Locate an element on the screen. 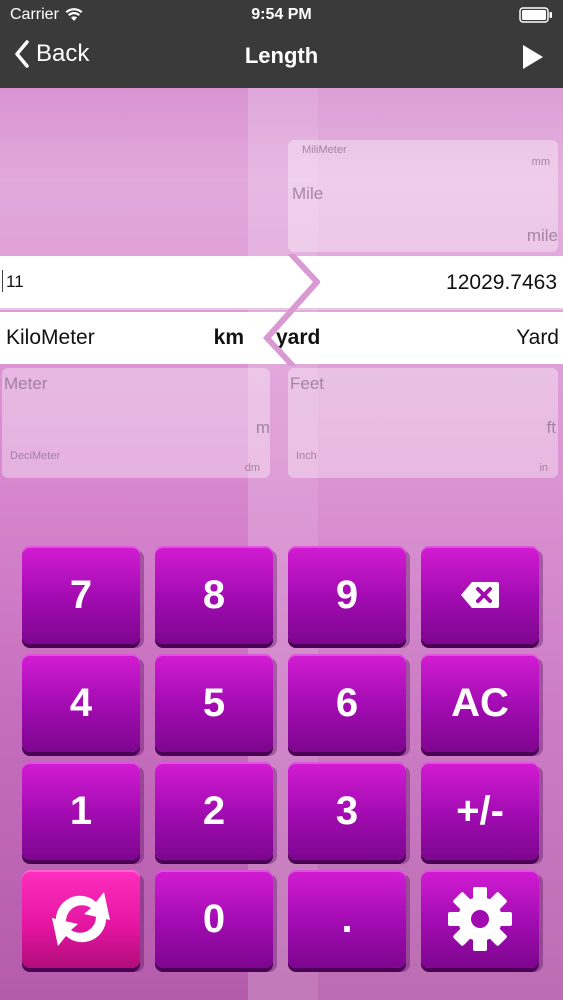  navigation-bar: Back Length is located at coordinates (281, 59).